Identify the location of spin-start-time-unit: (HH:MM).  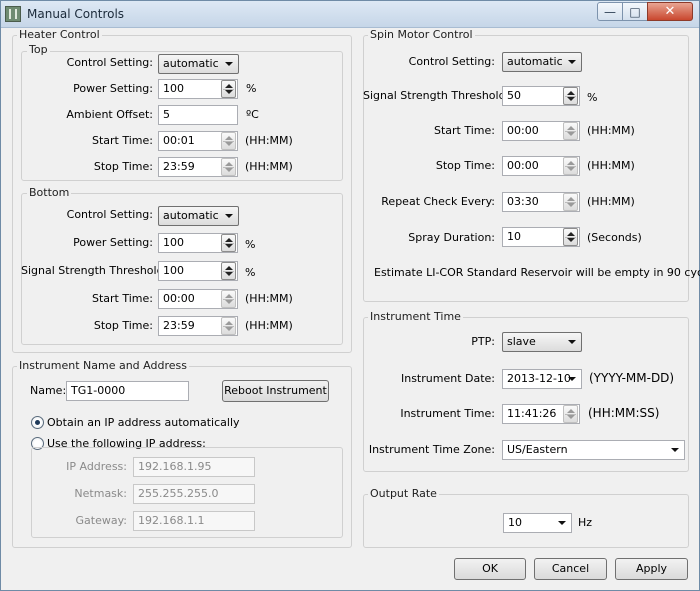
(611, 130).